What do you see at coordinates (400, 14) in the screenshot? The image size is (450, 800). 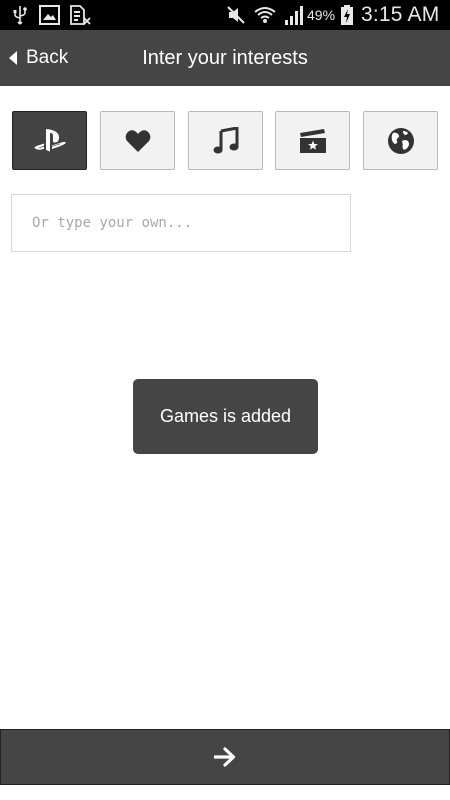 I see `clock: 3:15 AM` at bounding box center [400, 14].